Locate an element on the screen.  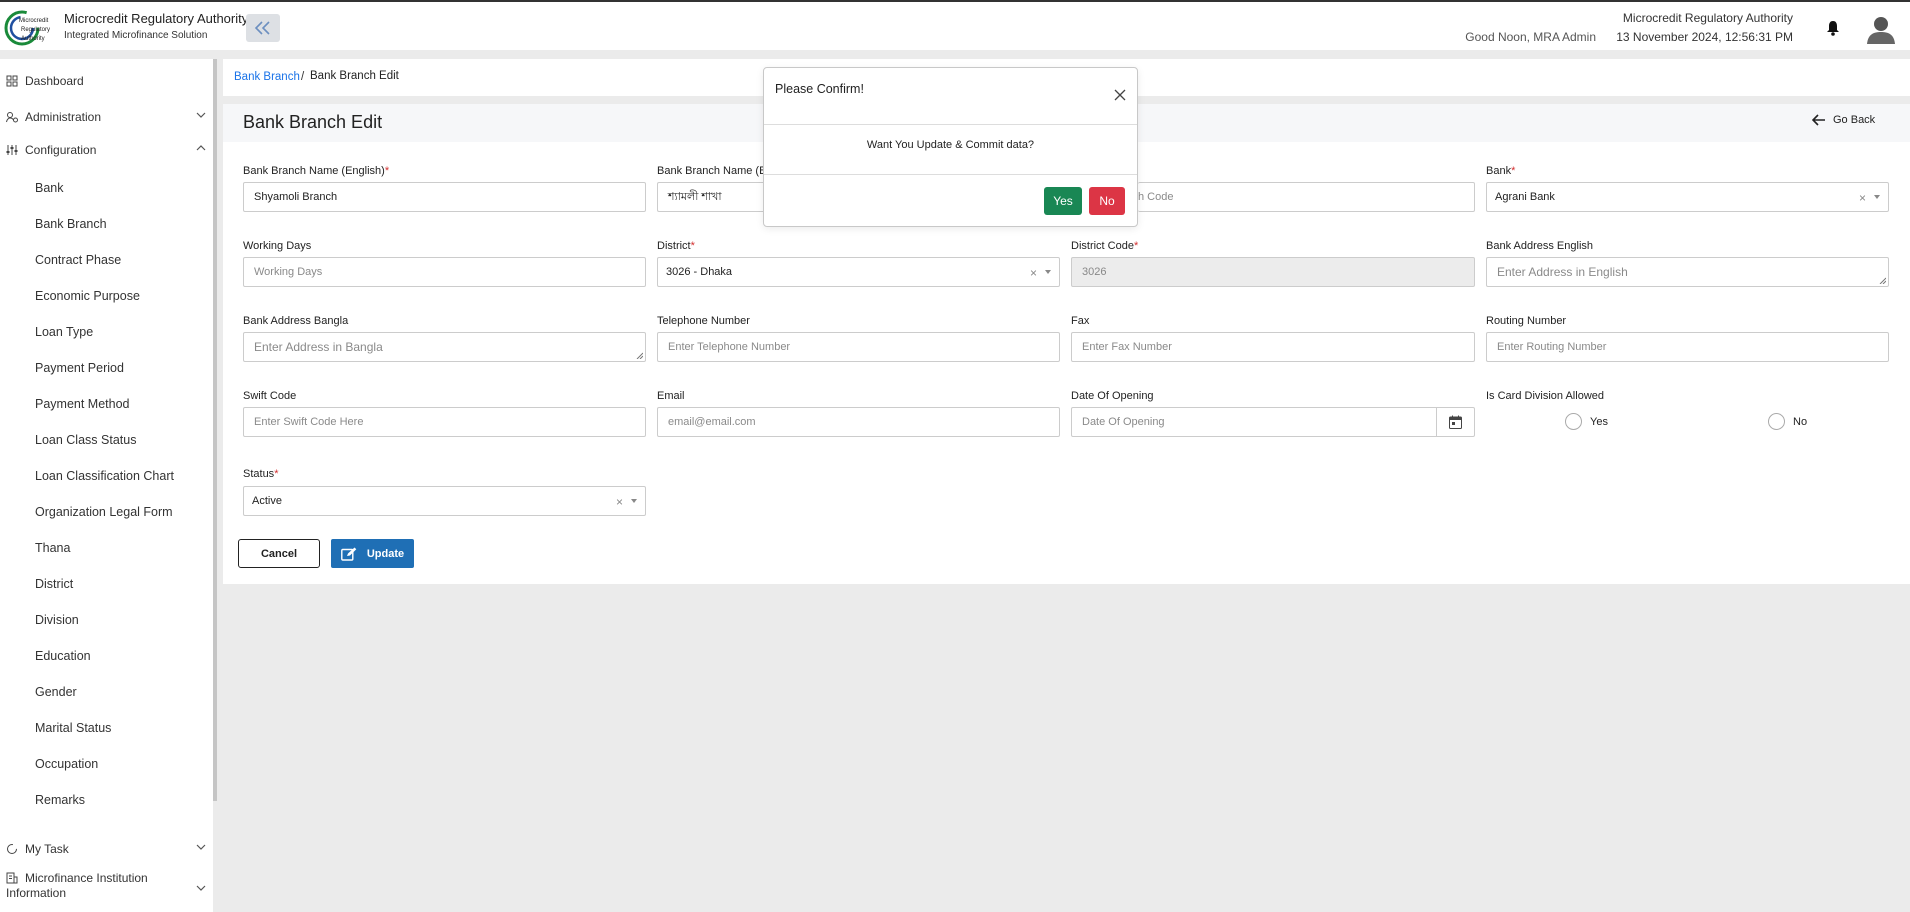
notification-bell-icon is located at coordinates (1833, 28).